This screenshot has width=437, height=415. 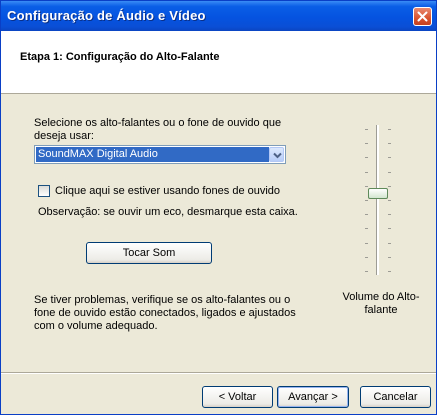 I want to click on dropdown-button, so click(x=276, y=154).